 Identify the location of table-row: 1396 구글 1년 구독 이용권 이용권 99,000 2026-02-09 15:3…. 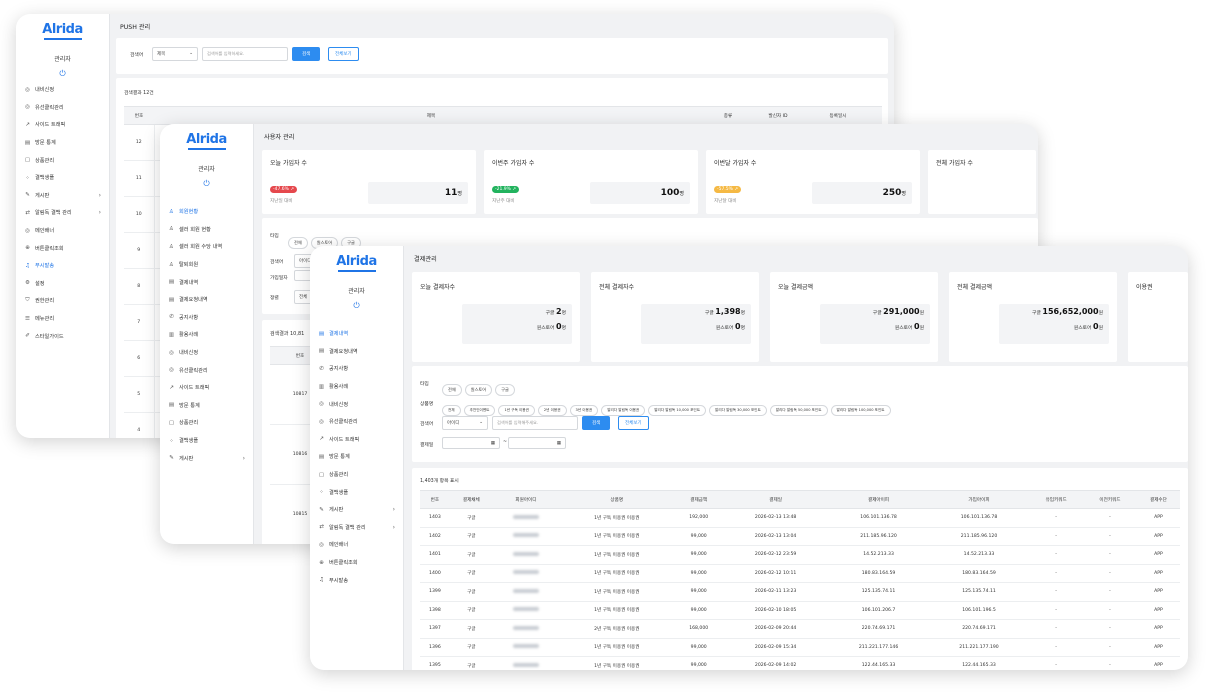
(800, 647).